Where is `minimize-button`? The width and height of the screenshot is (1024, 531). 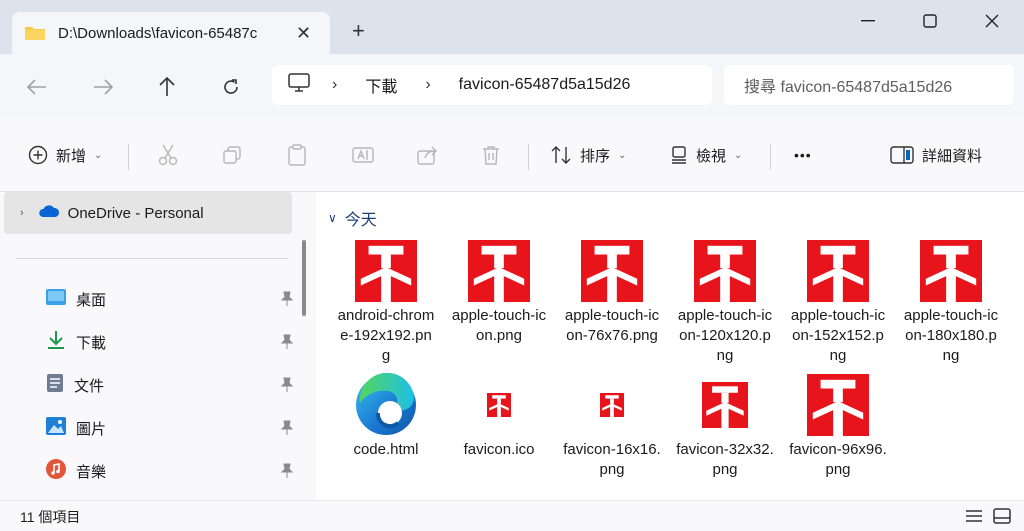
minimize-button is located at coordinates (868, 21).